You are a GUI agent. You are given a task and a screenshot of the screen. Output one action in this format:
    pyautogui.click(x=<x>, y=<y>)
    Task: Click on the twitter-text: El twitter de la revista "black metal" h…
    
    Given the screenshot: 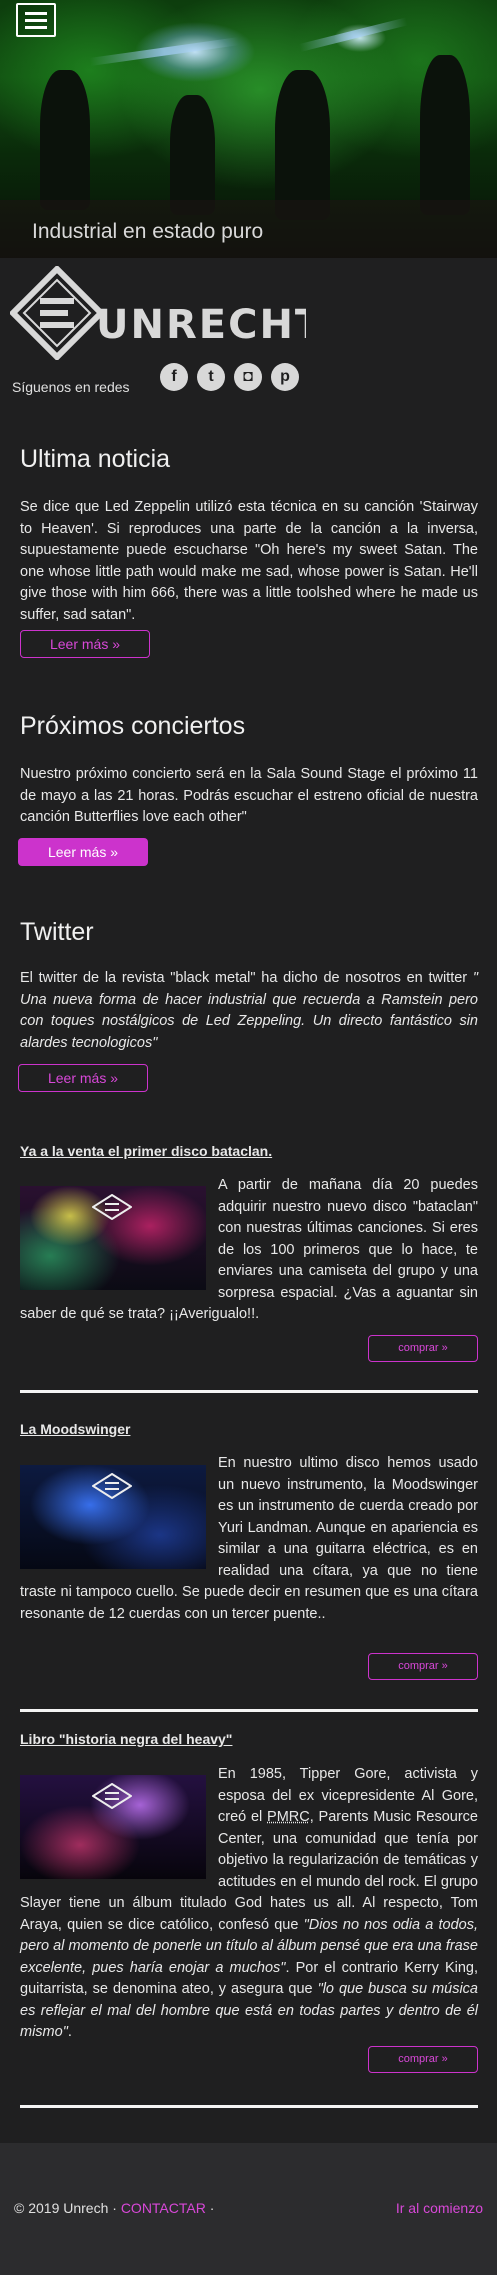 What is the action you would take?
    pyautogui.click(x=249, y=1011)
    